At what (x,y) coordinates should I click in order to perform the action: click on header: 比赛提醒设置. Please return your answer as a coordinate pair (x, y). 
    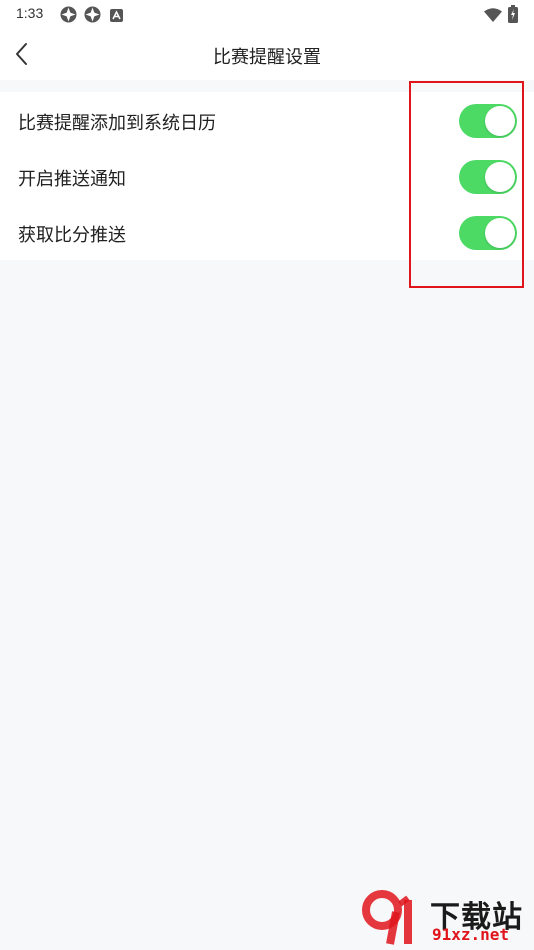
    Looking at the image, I should click on (267, 55).